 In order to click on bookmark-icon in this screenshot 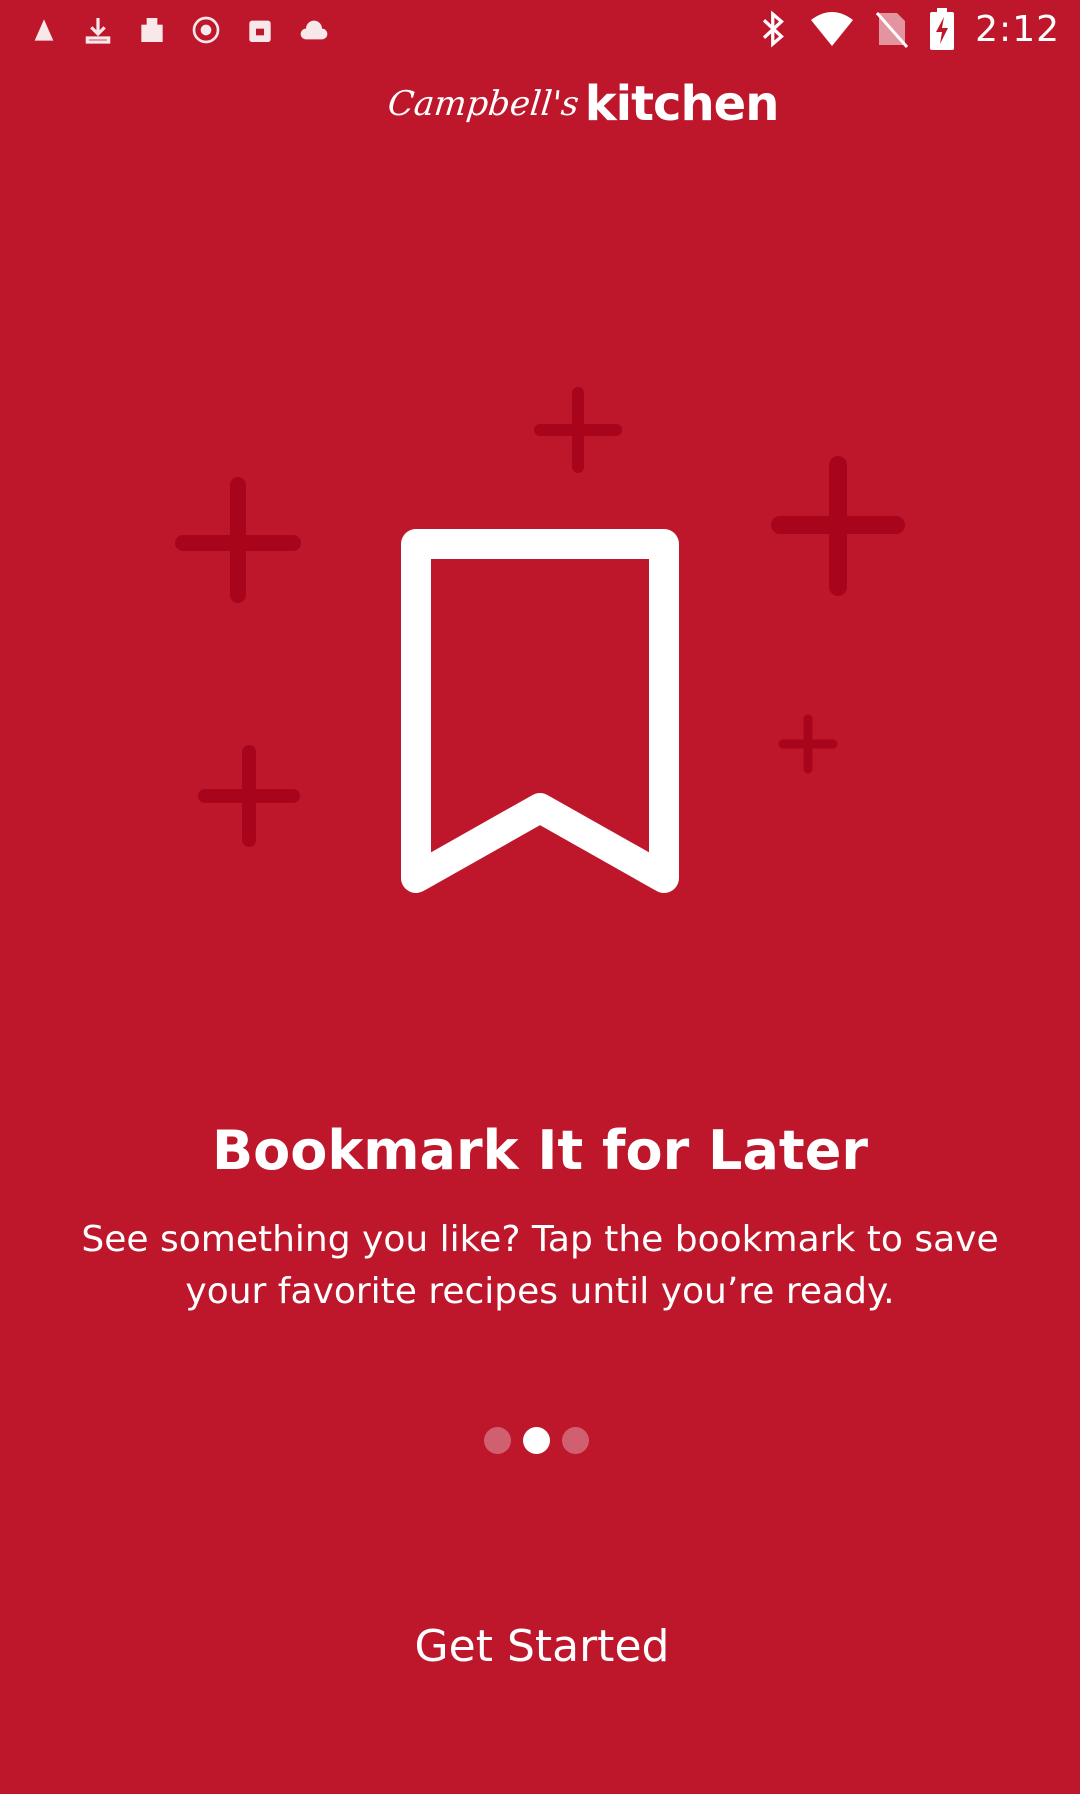, I will do `click(540, 711)`.